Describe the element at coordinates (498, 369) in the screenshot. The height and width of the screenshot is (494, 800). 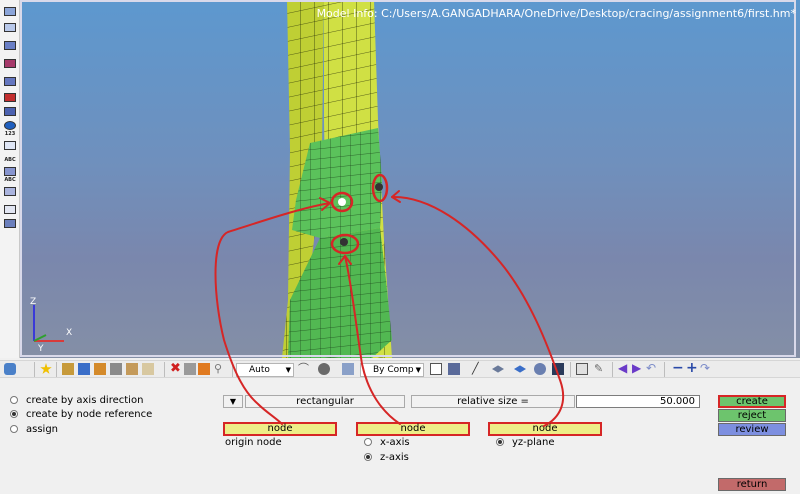
I see `plane-icon` at that location.